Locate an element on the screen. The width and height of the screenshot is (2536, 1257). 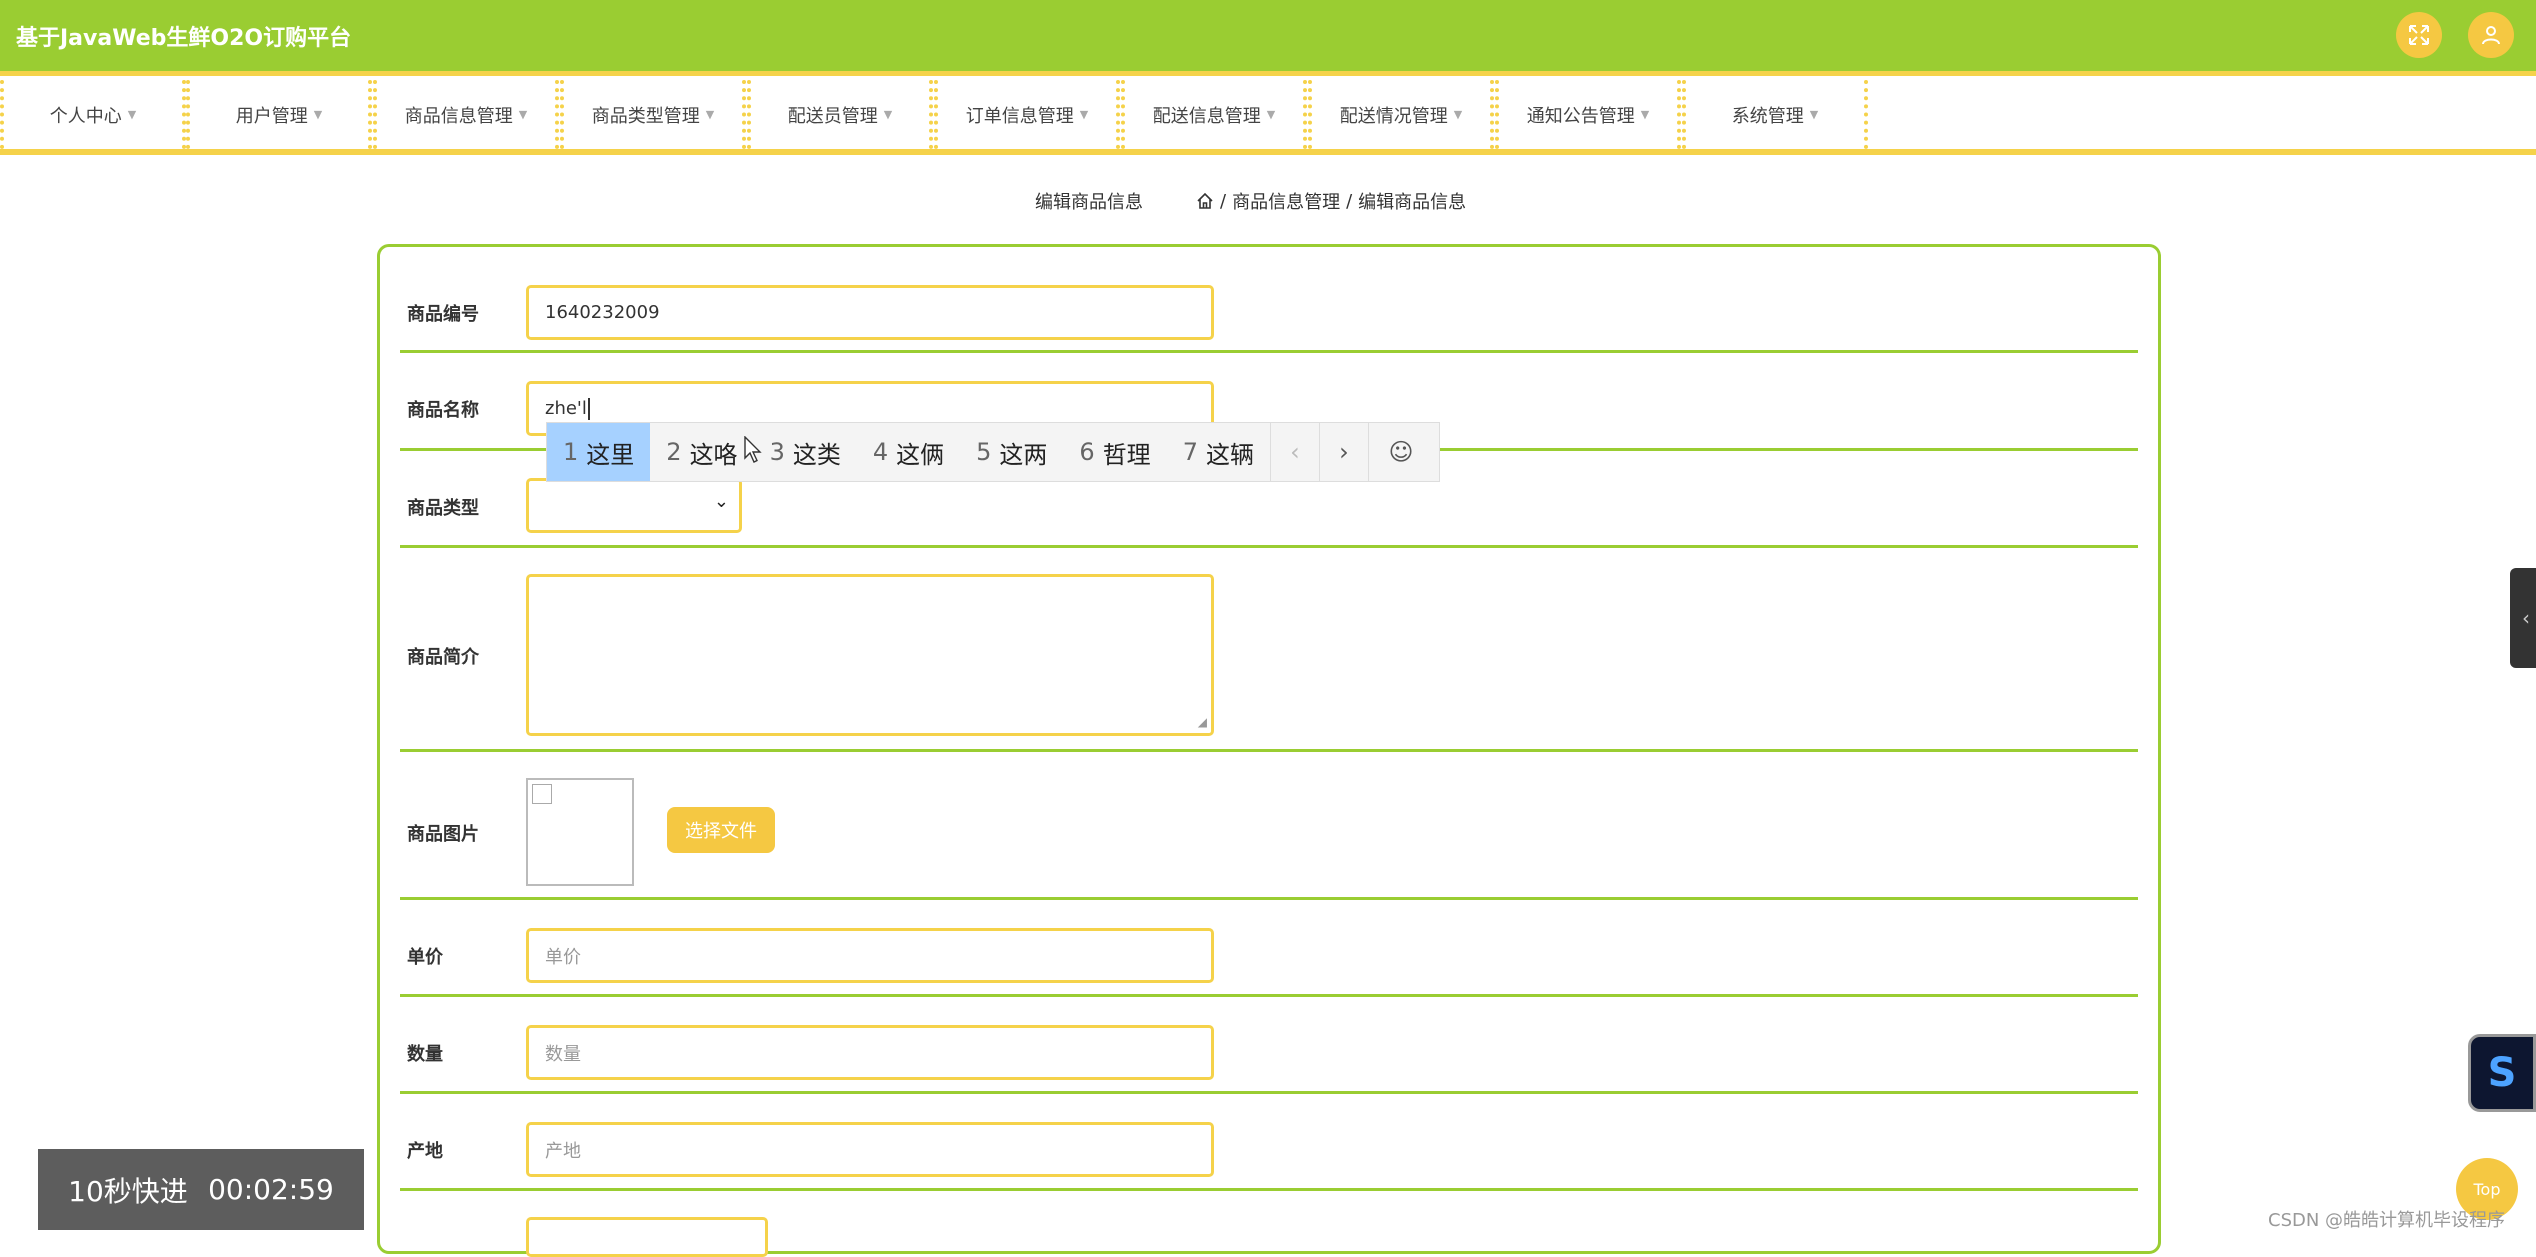
side-drawer-tab: ‹ is located at coordinates (2523, 618).